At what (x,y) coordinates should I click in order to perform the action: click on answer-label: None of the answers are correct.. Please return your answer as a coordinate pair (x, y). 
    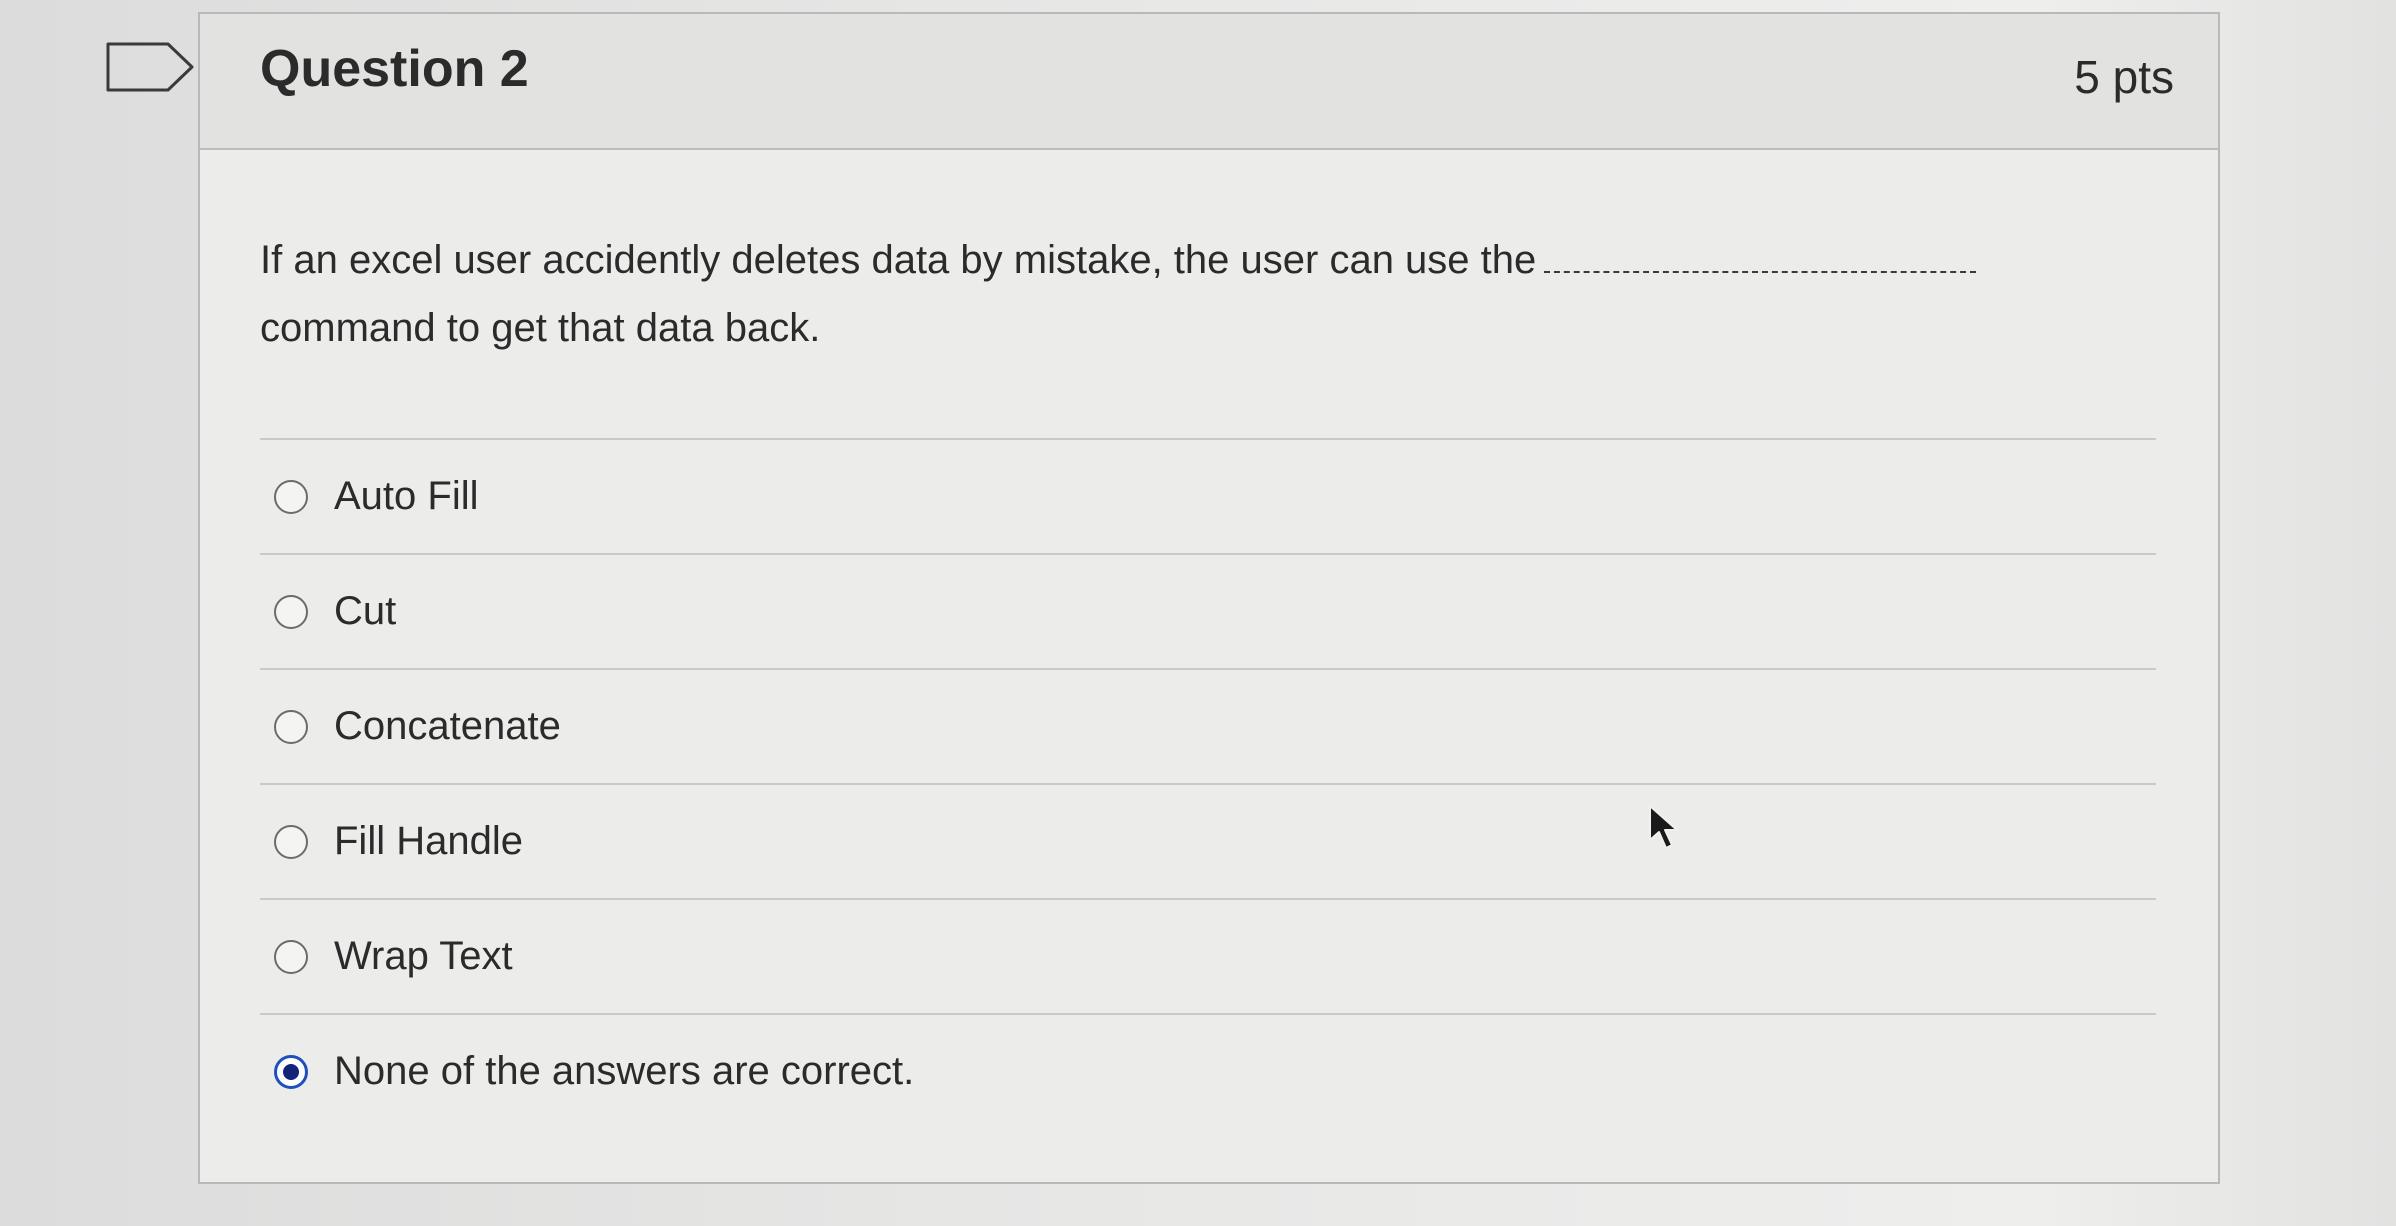
    Looking at the image, I should click on (624, 1071).